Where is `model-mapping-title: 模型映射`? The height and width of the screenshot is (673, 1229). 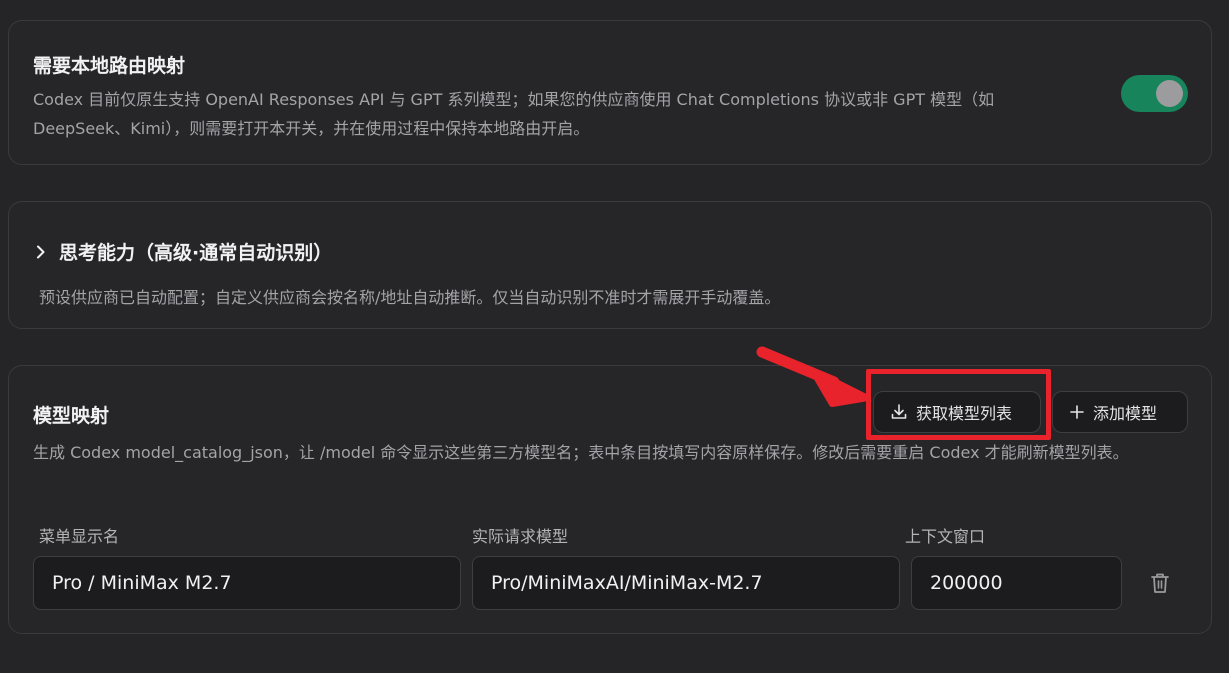 model-mapping-title: 模型映射 is located at coordinates (71, 416).